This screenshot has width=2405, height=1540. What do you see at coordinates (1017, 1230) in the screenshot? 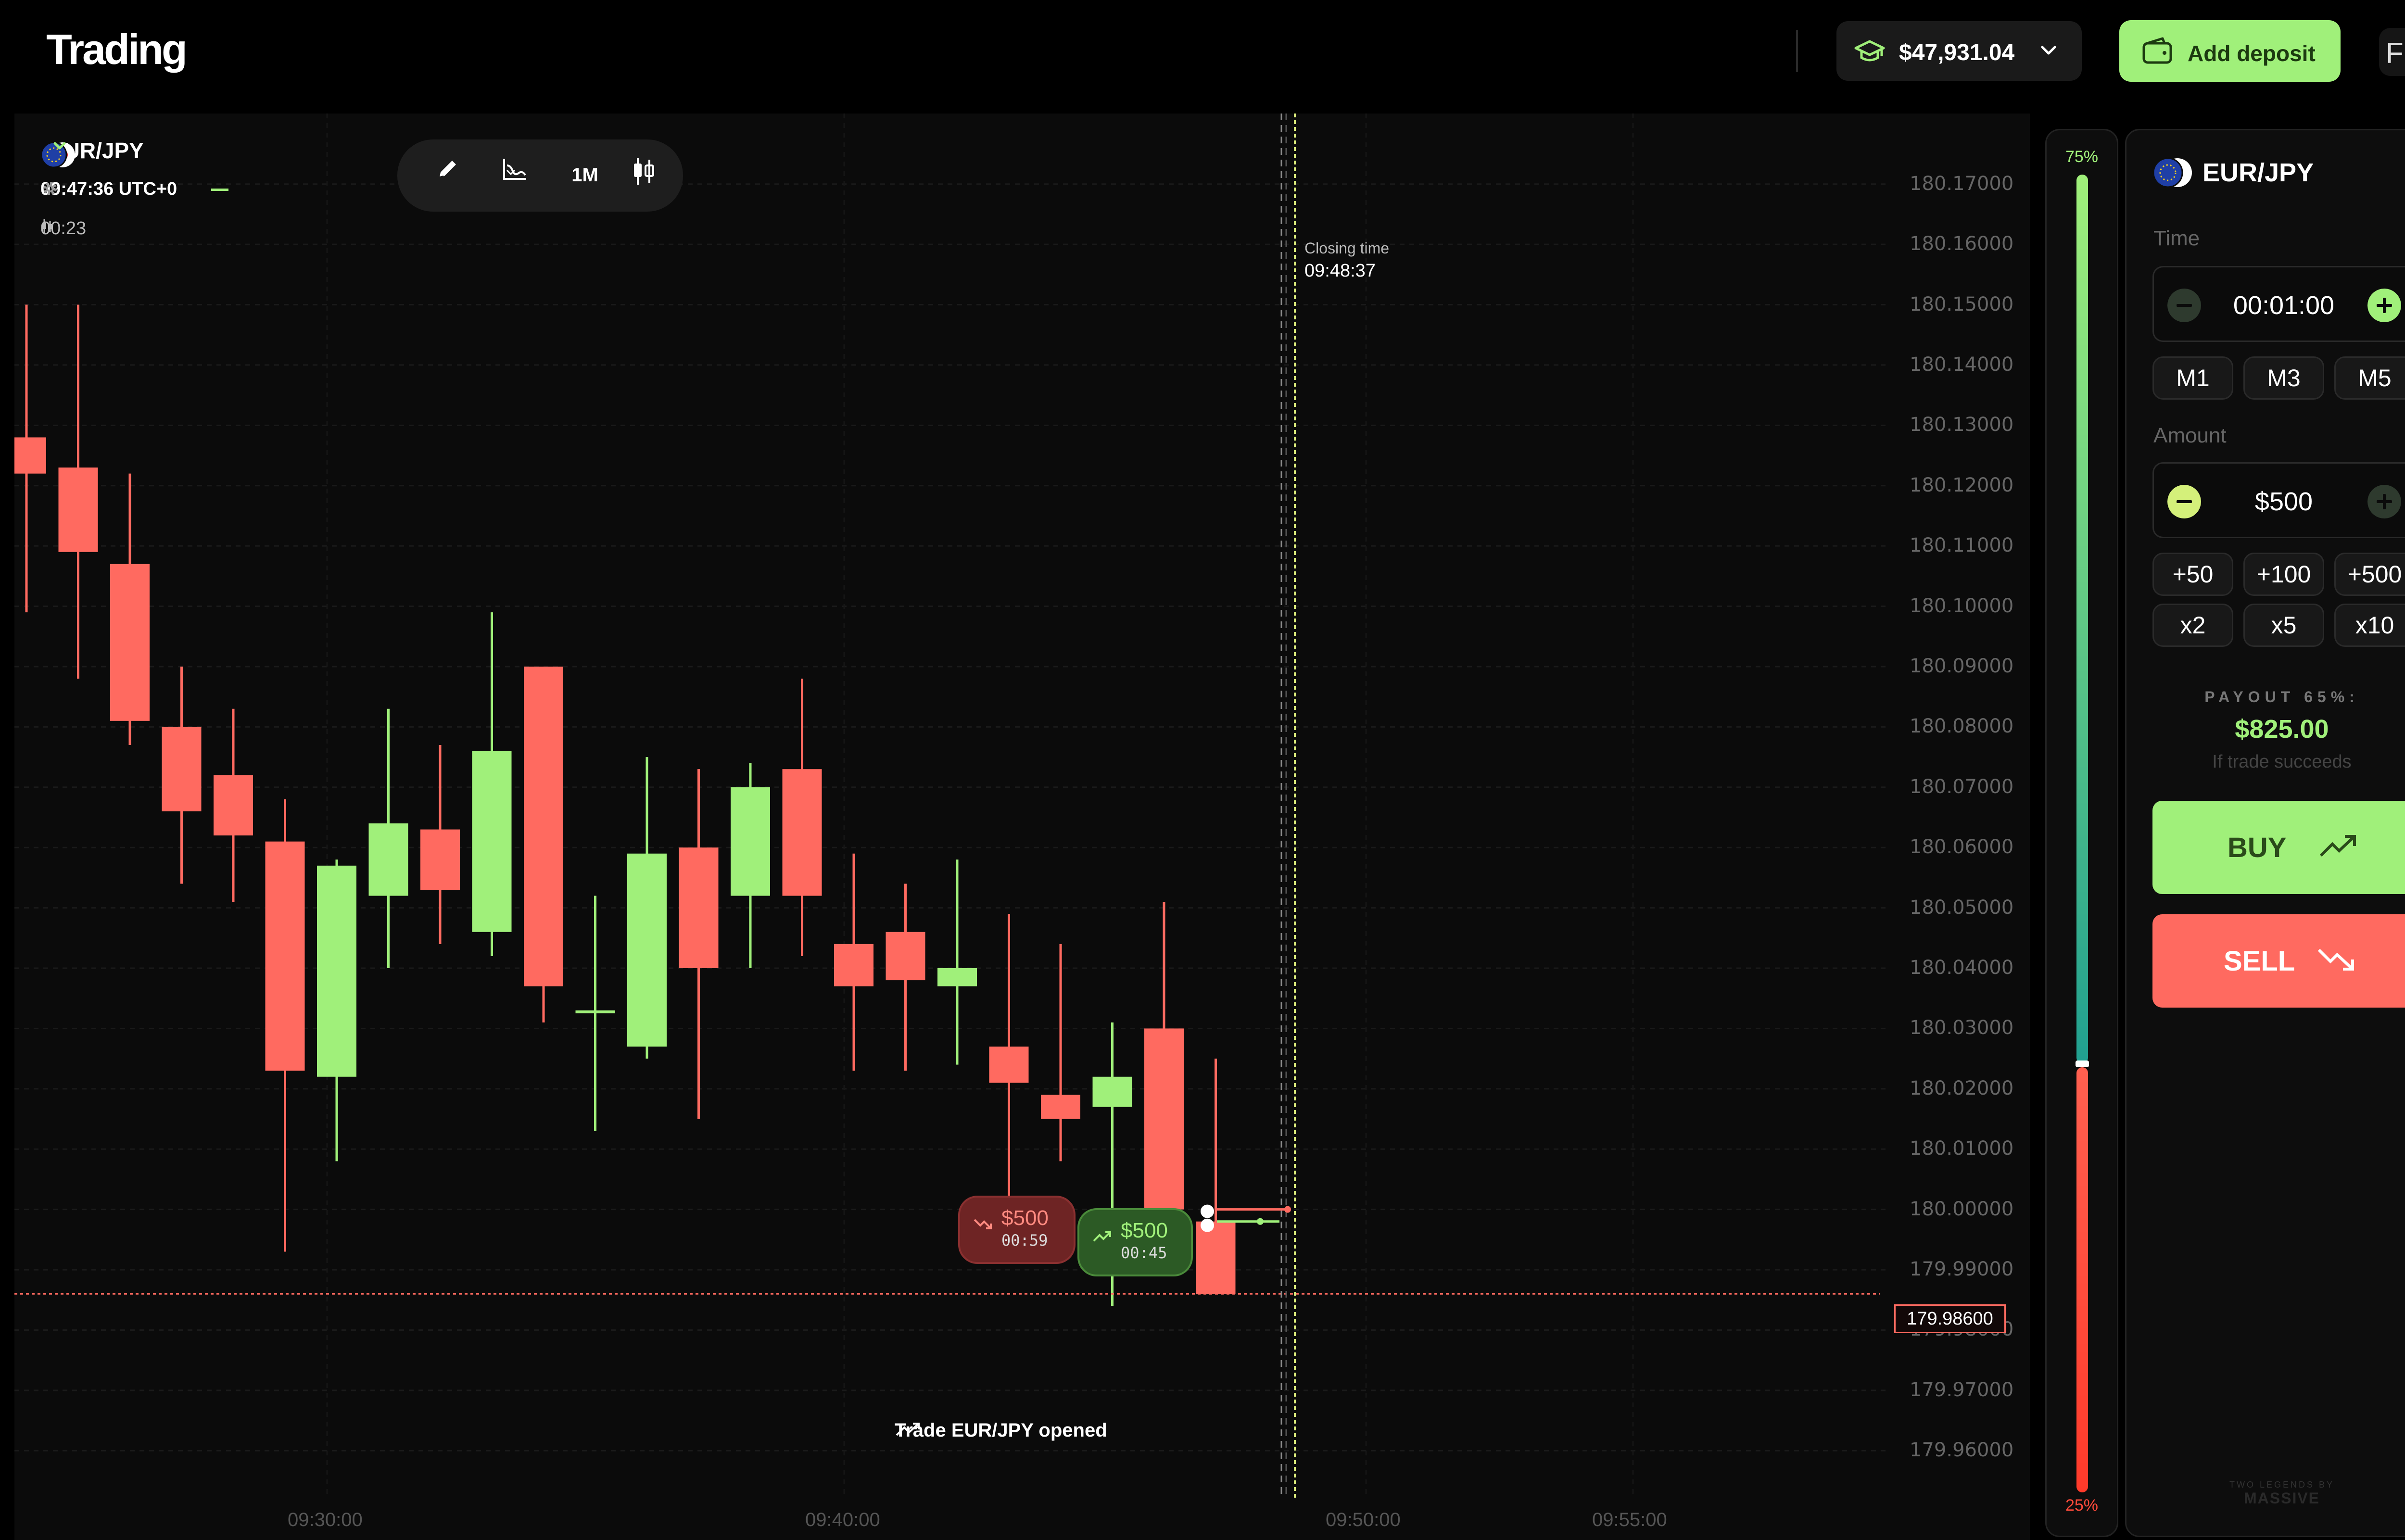
I see `trade-marker-down: $500 00:59` at bounding box center [1017, 1230].